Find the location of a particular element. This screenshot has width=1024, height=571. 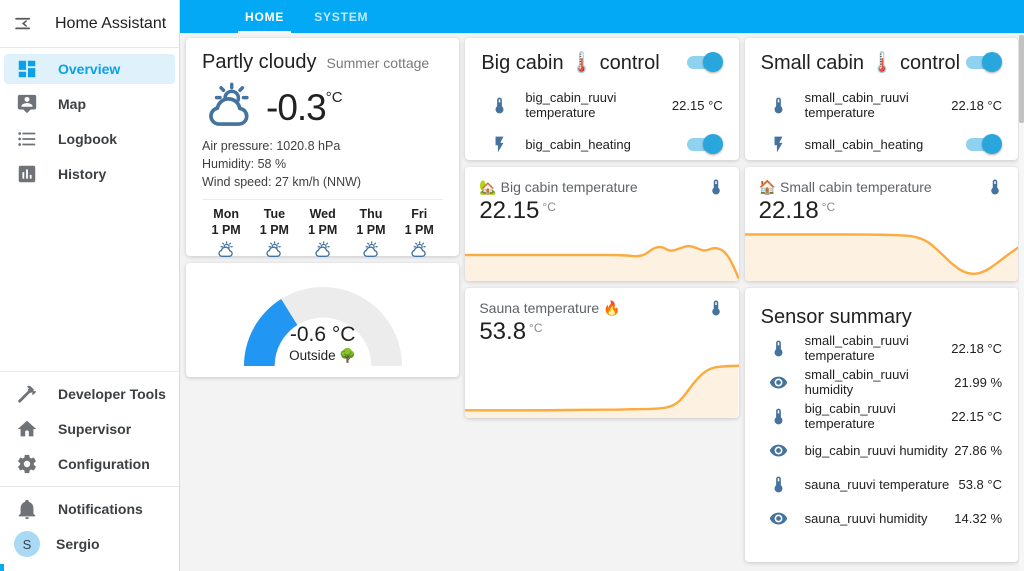

sidebar-tools: Developer Tools Supervisor Configuration is located at coordinates (89, 428).